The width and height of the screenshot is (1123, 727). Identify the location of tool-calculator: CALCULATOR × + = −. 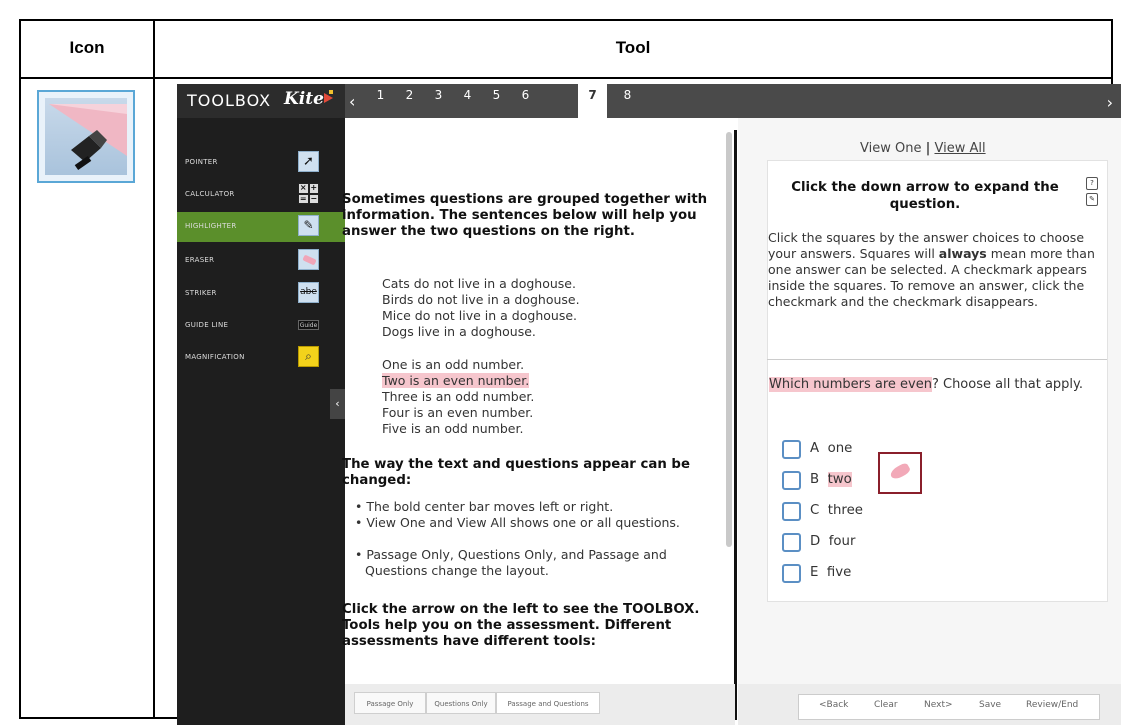
(261, 195).